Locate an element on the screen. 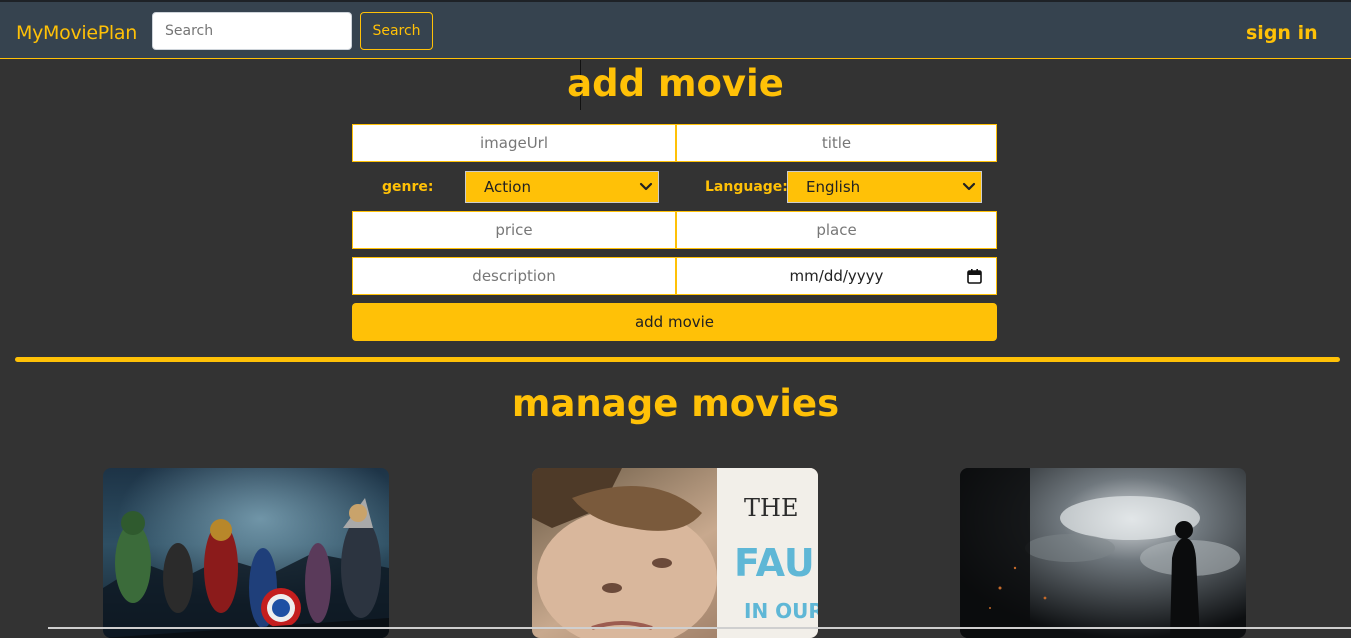 The width and height of the screenshot is (1351, 638). title-input is located at coordinates (836, 143).